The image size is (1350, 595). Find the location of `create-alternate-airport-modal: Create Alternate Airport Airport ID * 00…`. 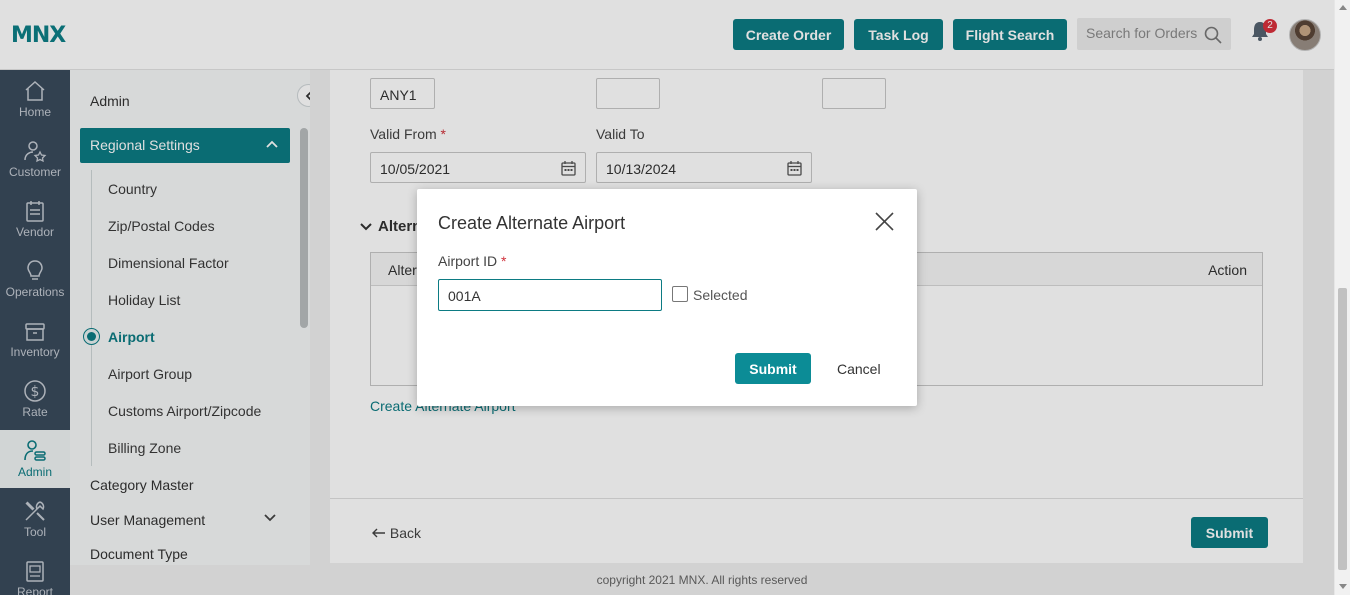

create-alternate-airport-modal: Create Alternate Airport Airport ID * 00… is located at coordinates (667, 297).